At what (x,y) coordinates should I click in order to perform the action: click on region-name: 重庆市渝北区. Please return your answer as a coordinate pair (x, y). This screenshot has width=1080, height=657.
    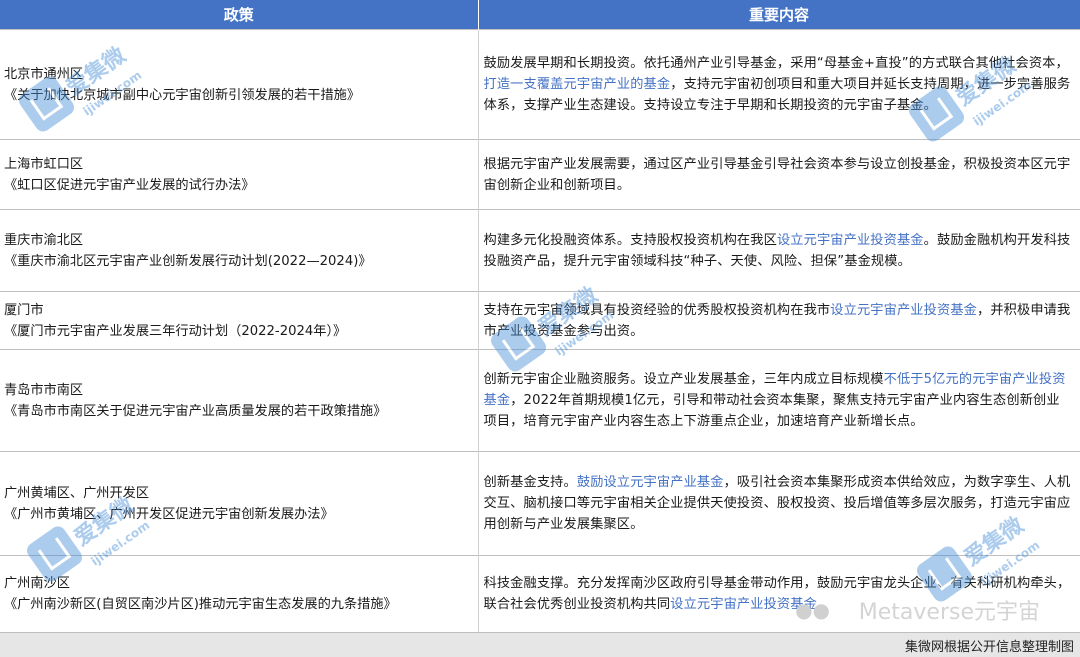
    Looking at the image, I should click on (44, 240).